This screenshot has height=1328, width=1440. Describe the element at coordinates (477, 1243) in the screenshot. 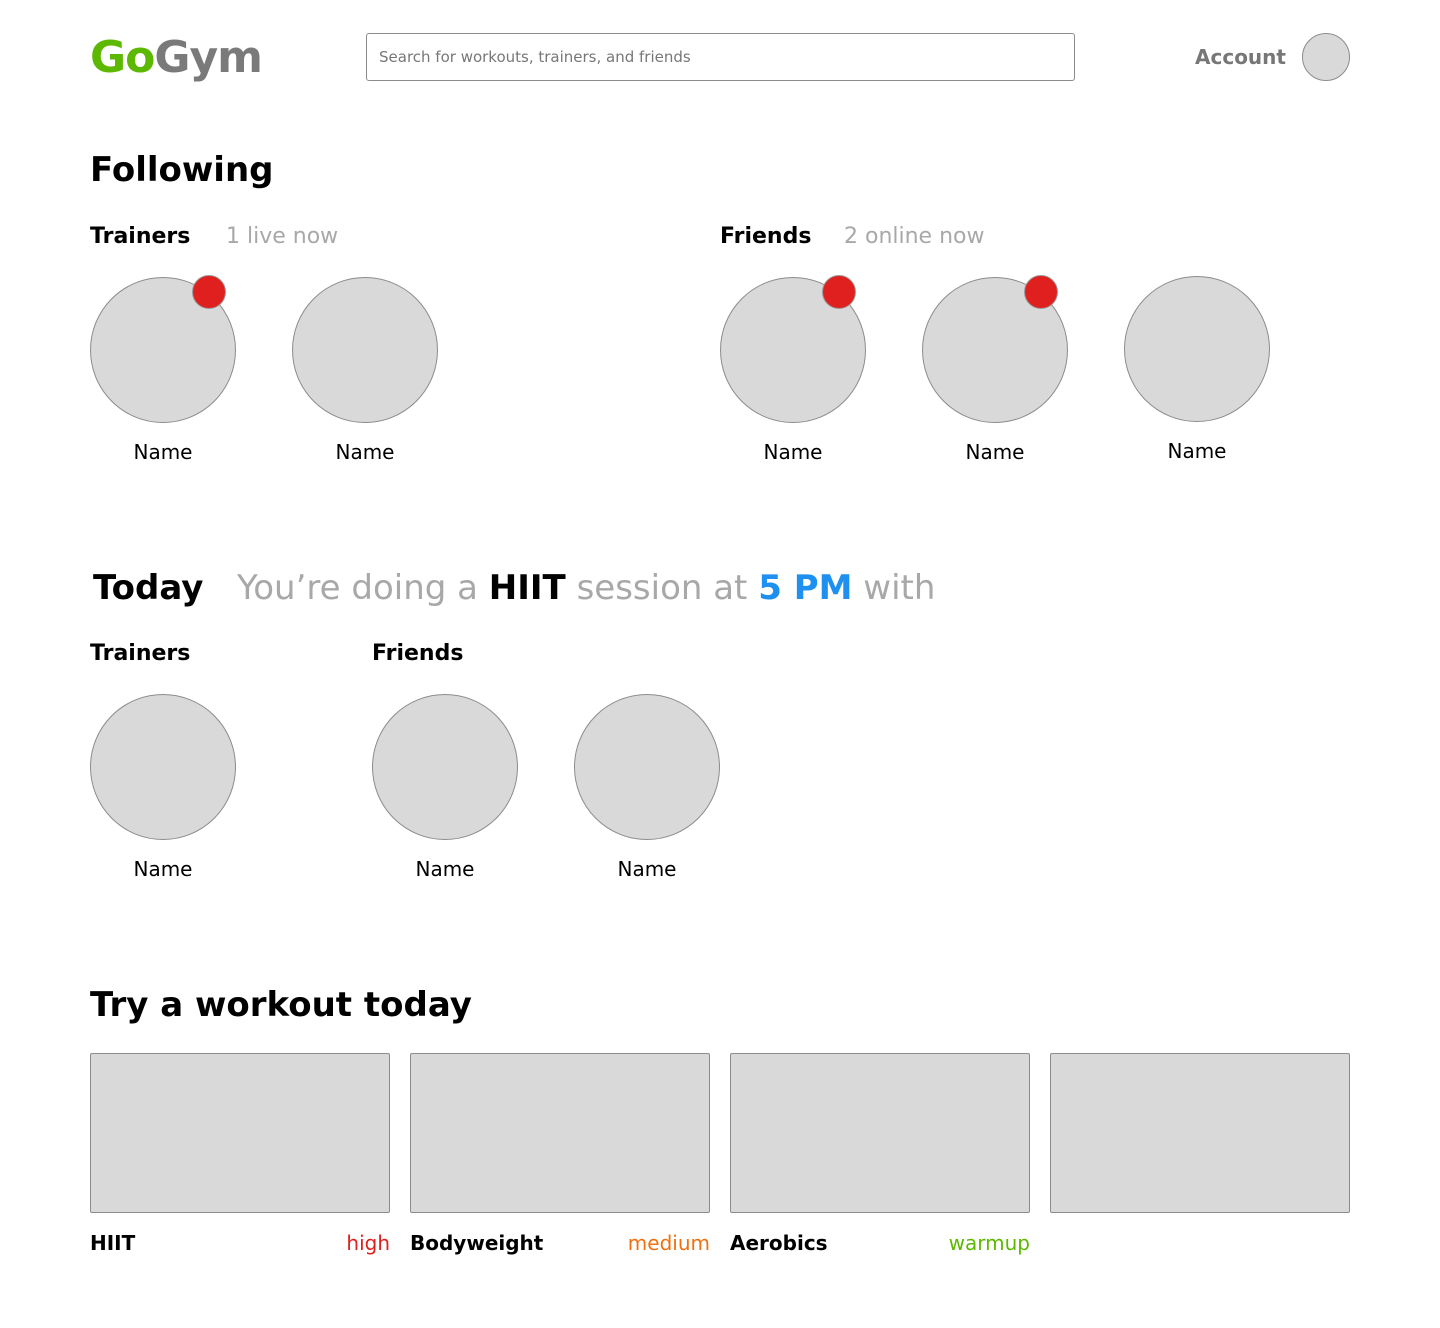

I see `workout-name: Bodyweight` at that location.